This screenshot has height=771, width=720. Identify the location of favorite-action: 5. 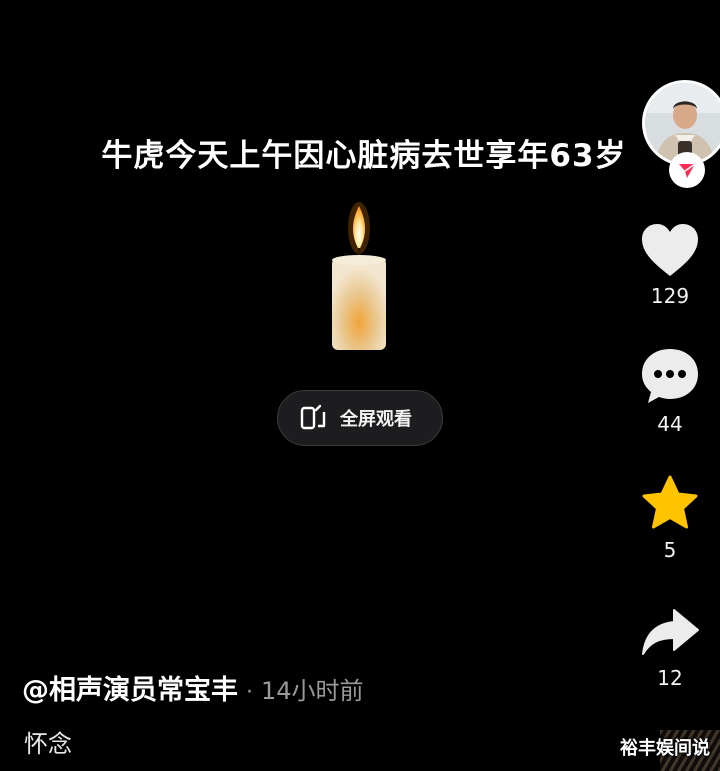
(670, 518).